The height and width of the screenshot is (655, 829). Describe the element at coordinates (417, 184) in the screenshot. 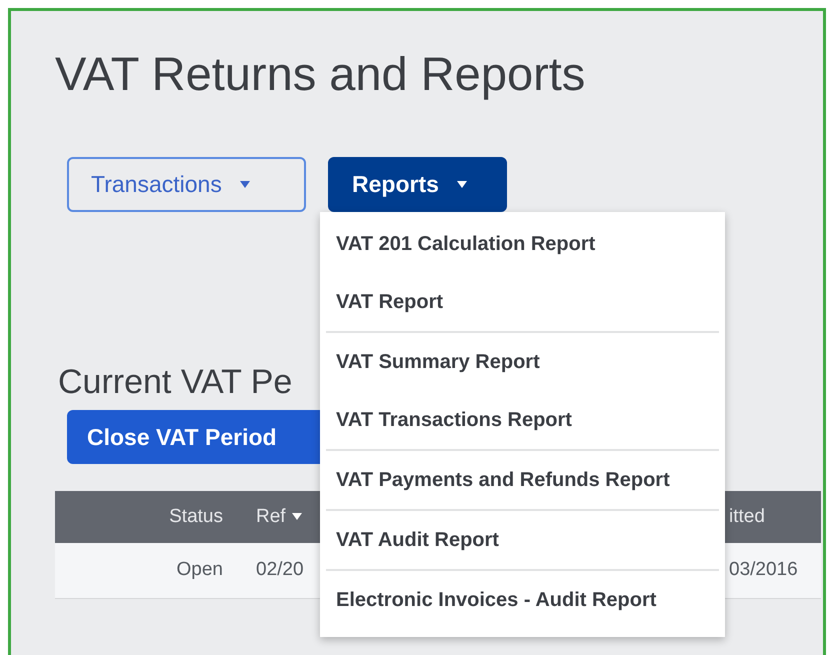

I see `dropdown-button: Reports` at that location.